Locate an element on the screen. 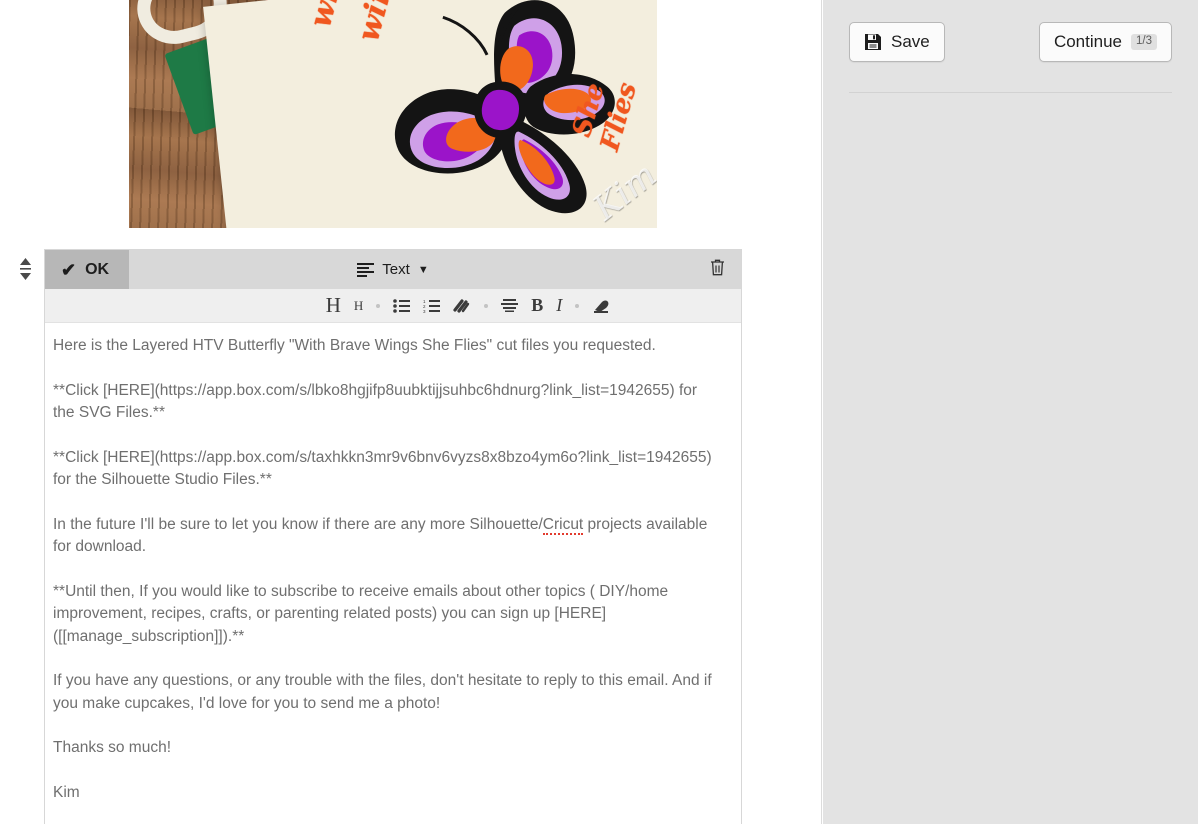 The image size is (1198, 824). butterfly-tote-photo: with brave wings is located at coordinates (393, 114).